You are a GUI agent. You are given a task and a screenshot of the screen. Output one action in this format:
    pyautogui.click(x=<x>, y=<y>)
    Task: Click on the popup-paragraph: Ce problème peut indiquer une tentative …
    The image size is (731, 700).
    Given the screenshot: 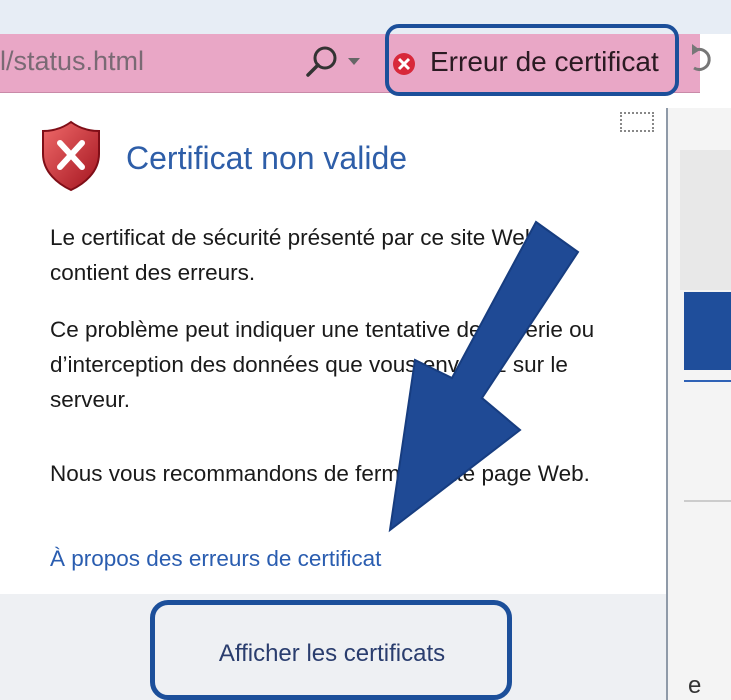 What is the action you would take?
    pyautogui.click(x=322, y=364)
    